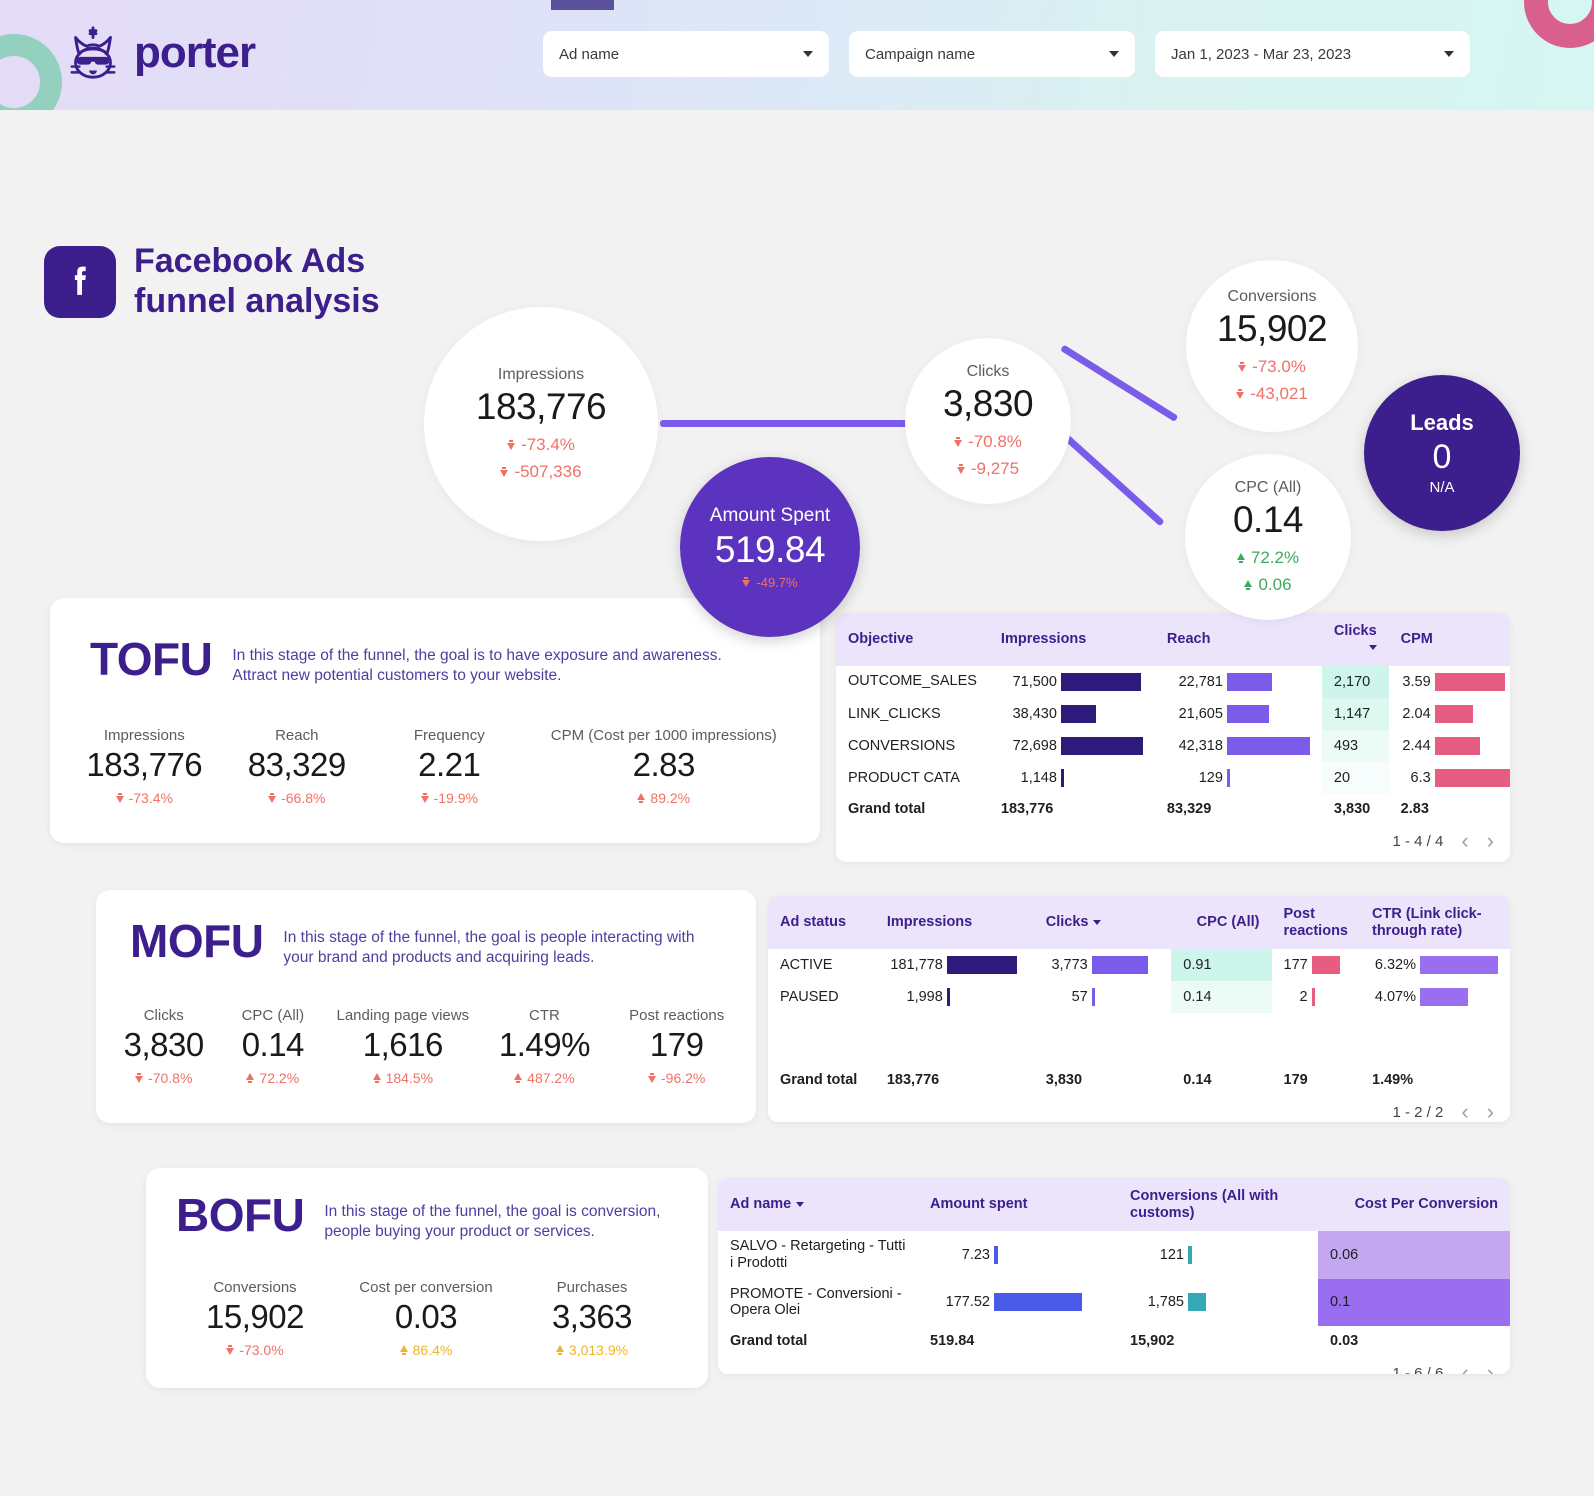 This screenshot has width=1594, height=1496. I want to click on cell-total-conversions: 15,902, so click(1152, 1341).